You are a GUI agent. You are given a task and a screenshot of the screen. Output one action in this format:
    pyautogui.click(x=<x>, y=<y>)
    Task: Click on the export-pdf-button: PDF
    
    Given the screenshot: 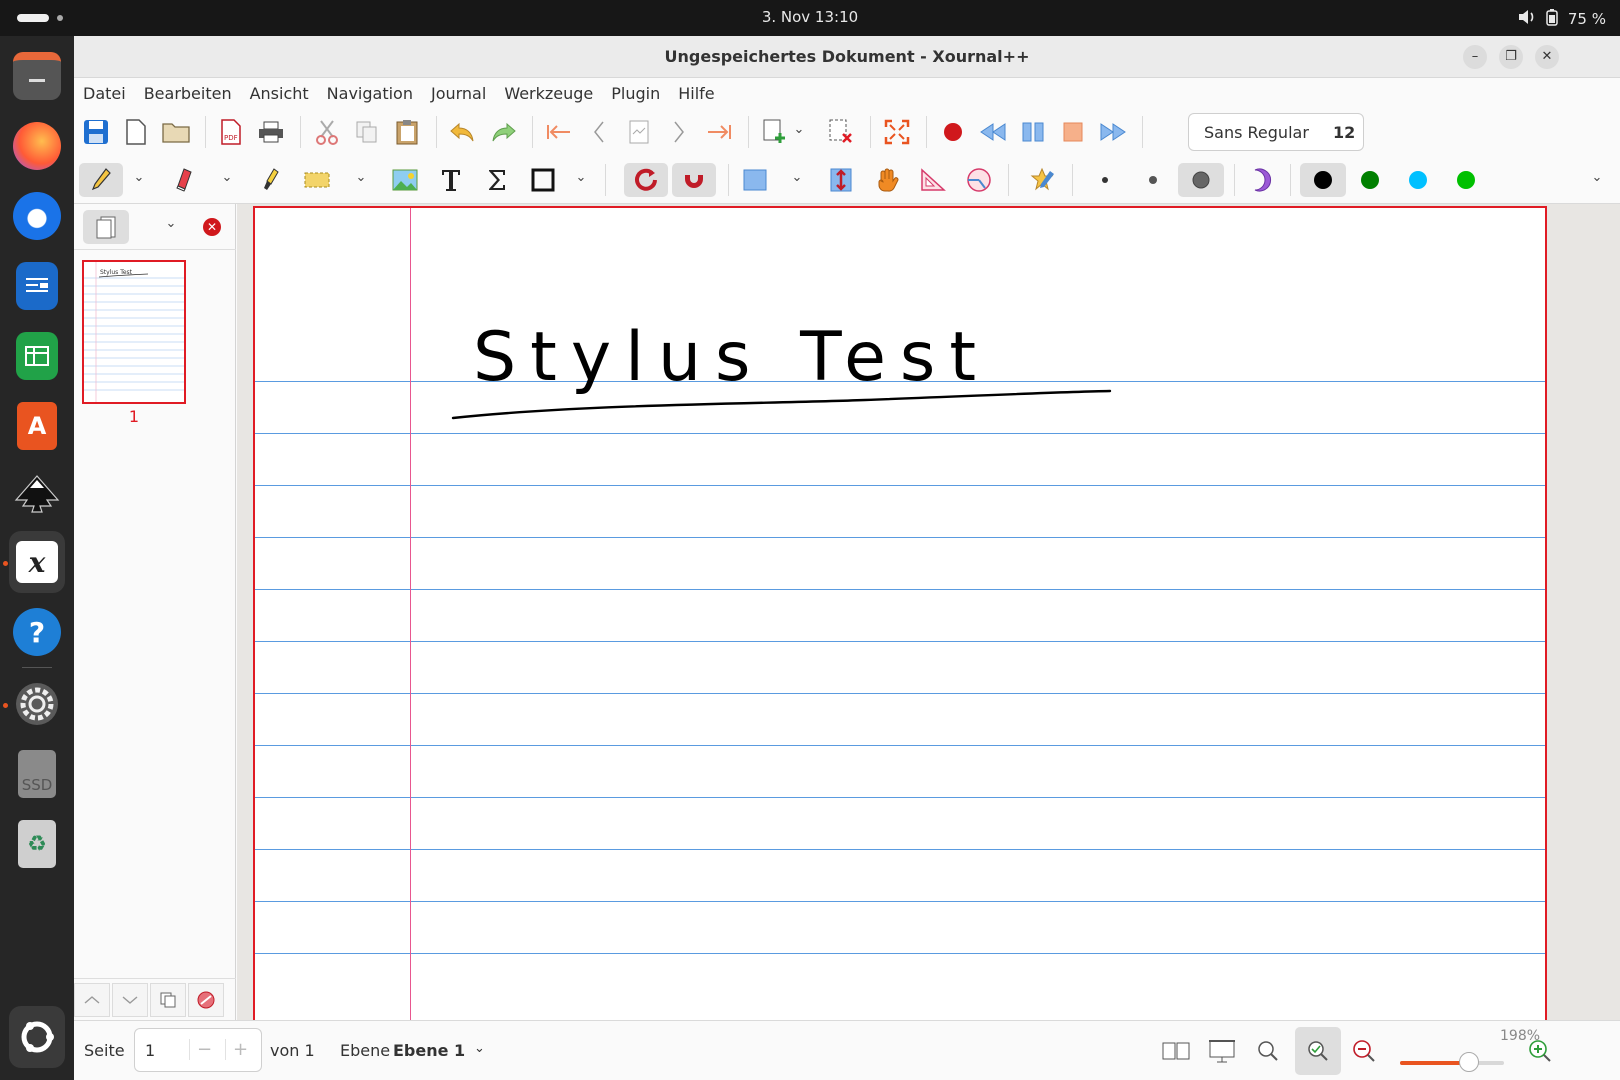 What is the action you would take?
    pyautogui.click(x=231, y=132)
    